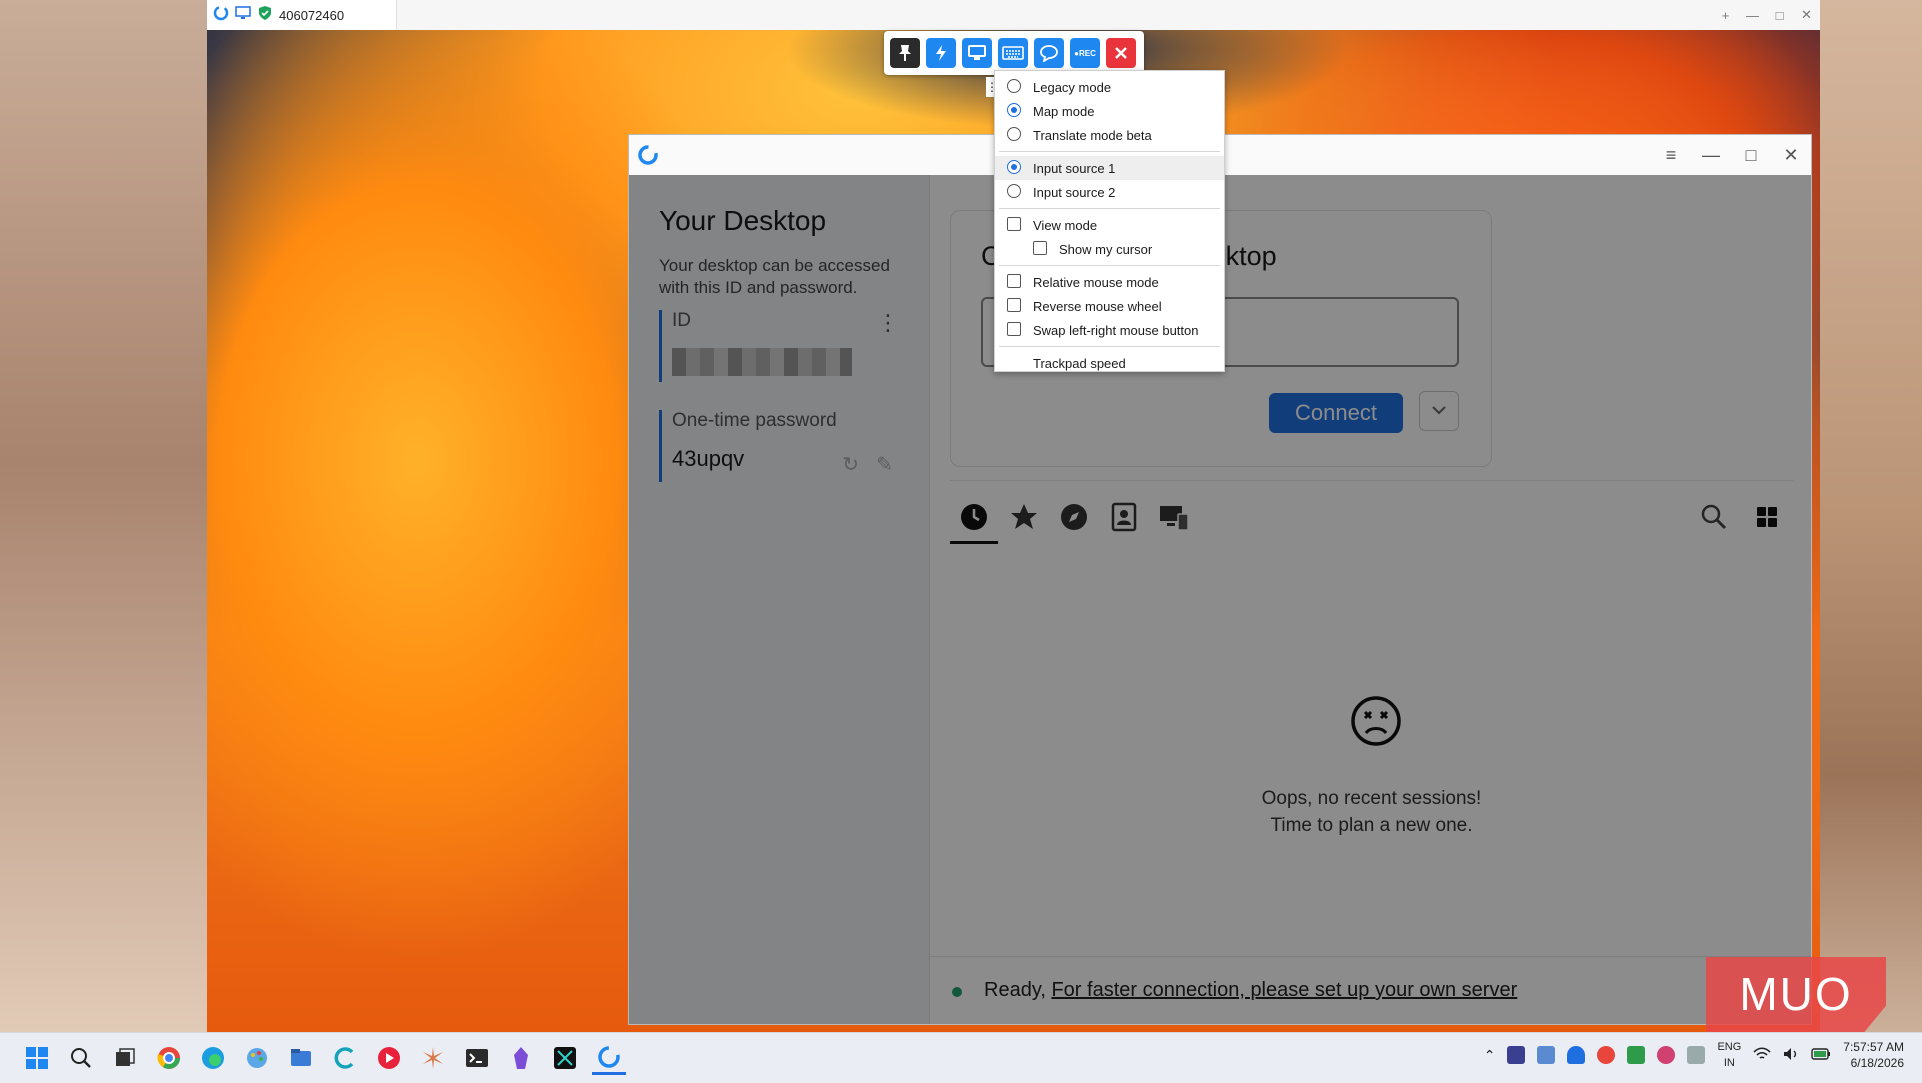  What do you see at coordinates (37, 1058) in the screenshot?
I see `start-button` at bounding box center [37, 1058].